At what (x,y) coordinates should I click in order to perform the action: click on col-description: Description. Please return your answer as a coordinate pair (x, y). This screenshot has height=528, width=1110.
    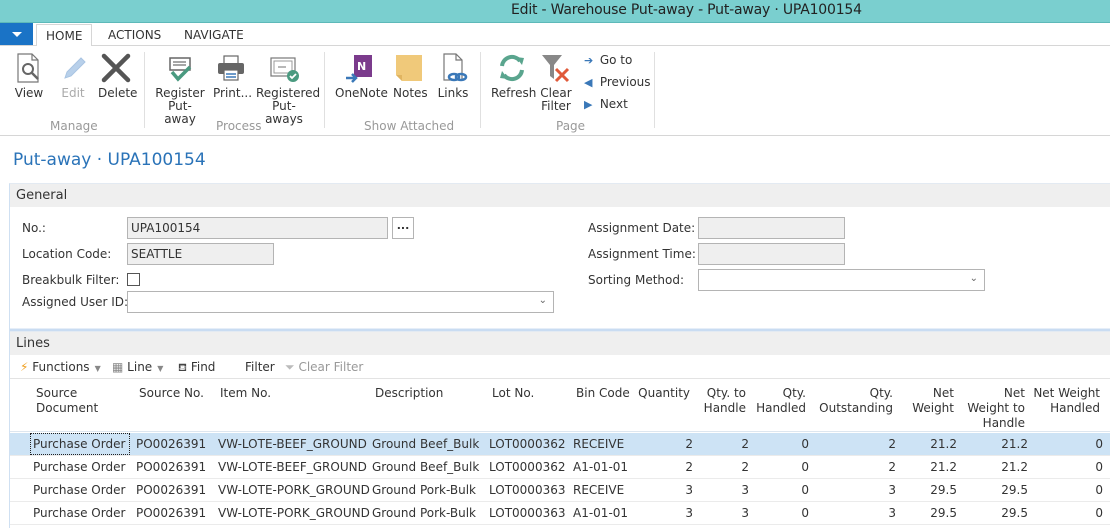
    Looking at the image, I should click on (409, 393).